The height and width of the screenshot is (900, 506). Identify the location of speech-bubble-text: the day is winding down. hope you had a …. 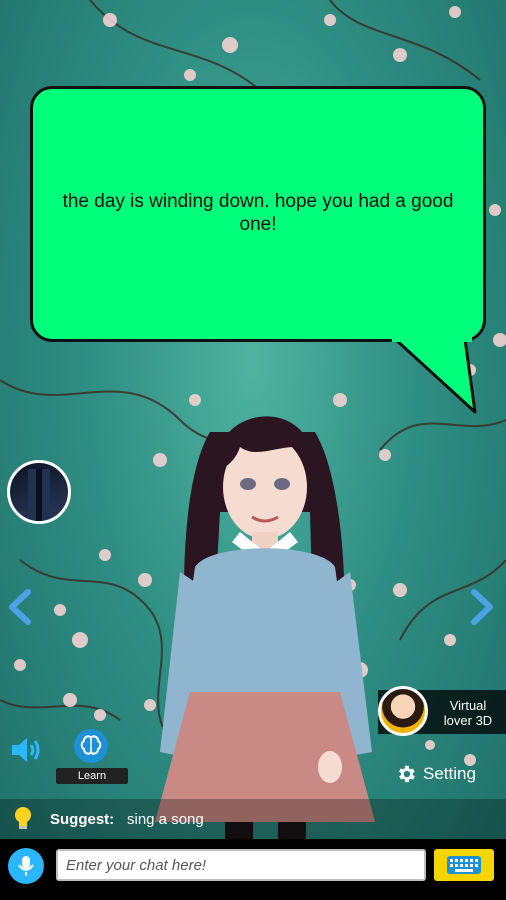
(258, 213).